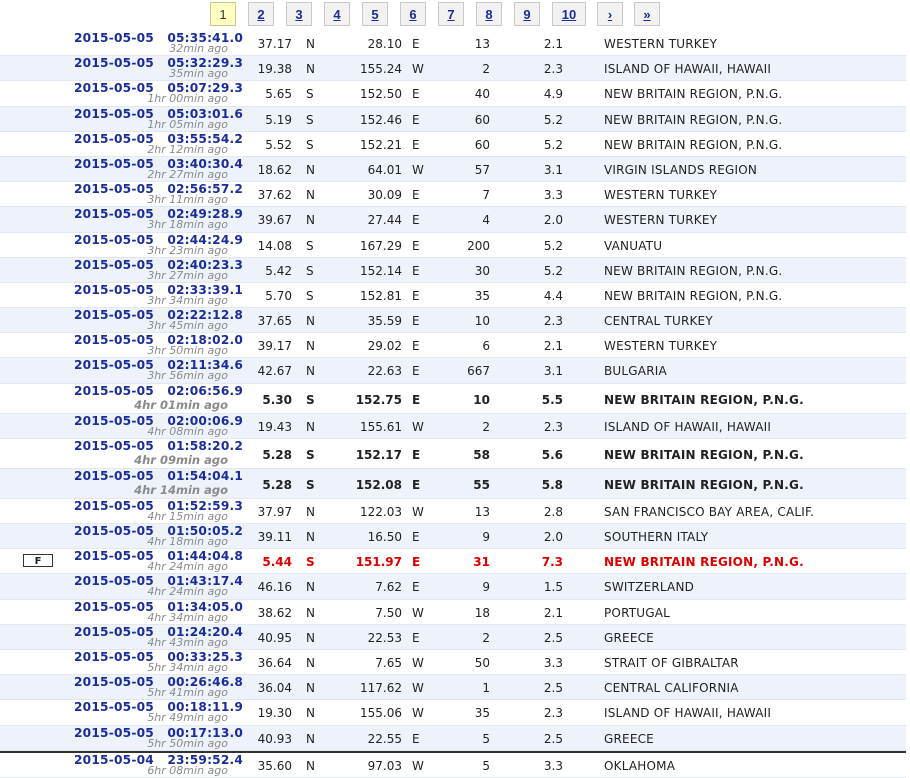  What do you see at coordinates (337, 14) in the screenshot?
I see `page-link-4: 4` at bounding box center [337, 14].